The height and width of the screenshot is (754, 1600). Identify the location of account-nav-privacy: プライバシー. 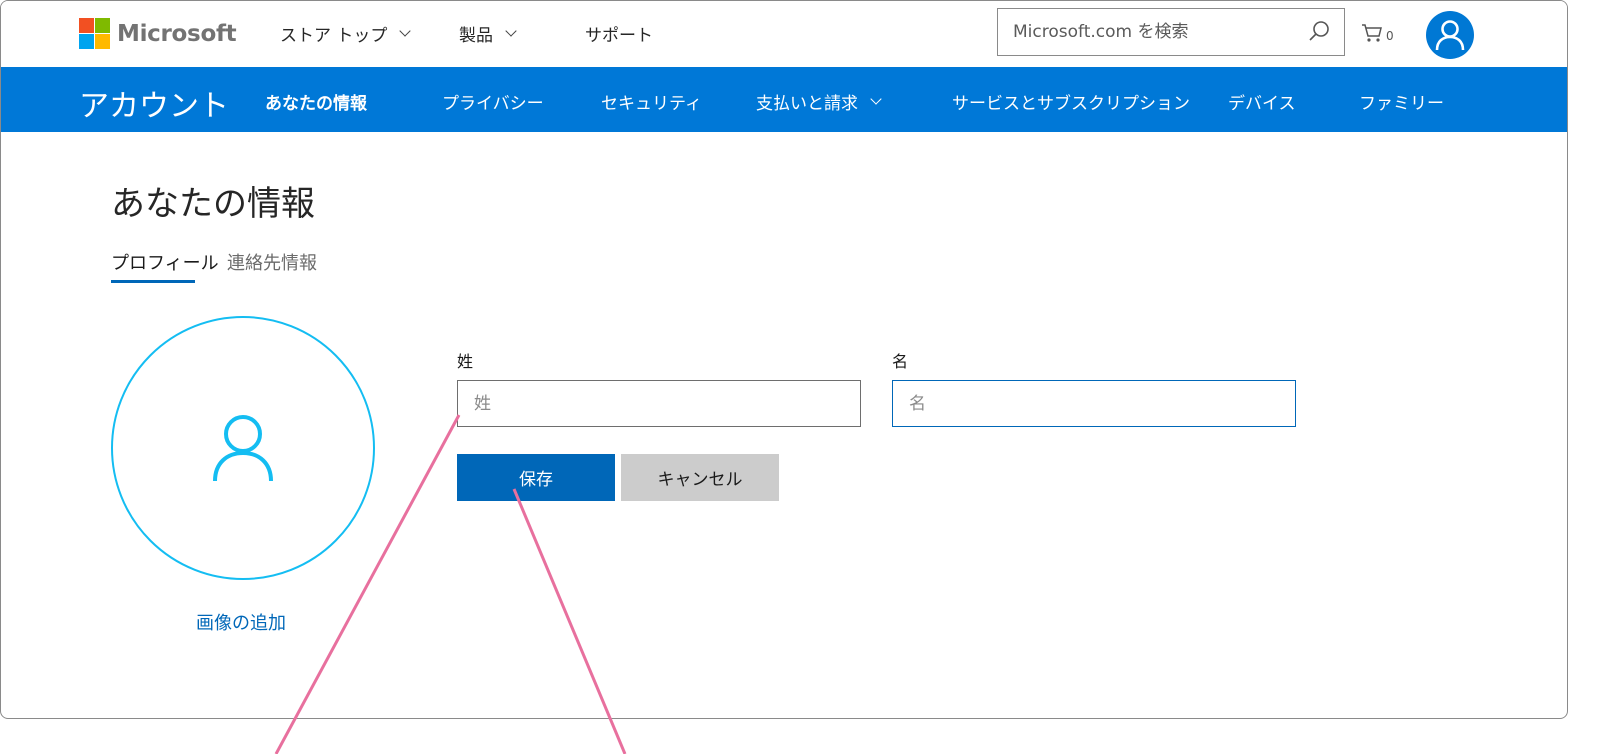
(493, 101).